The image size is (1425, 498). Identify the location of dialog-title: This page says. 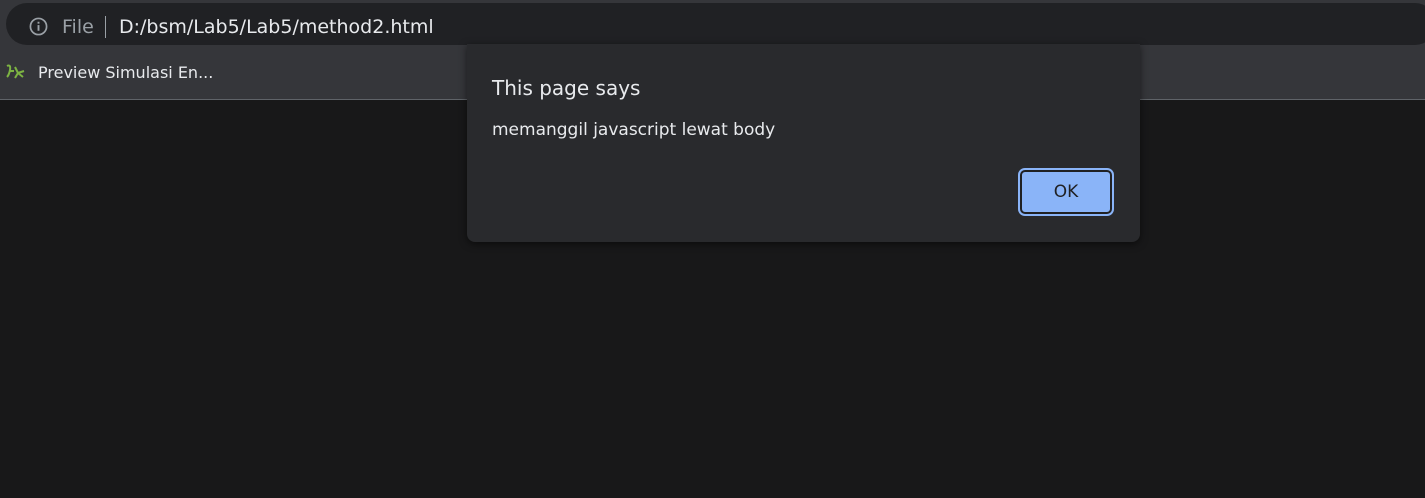
(566, 88).